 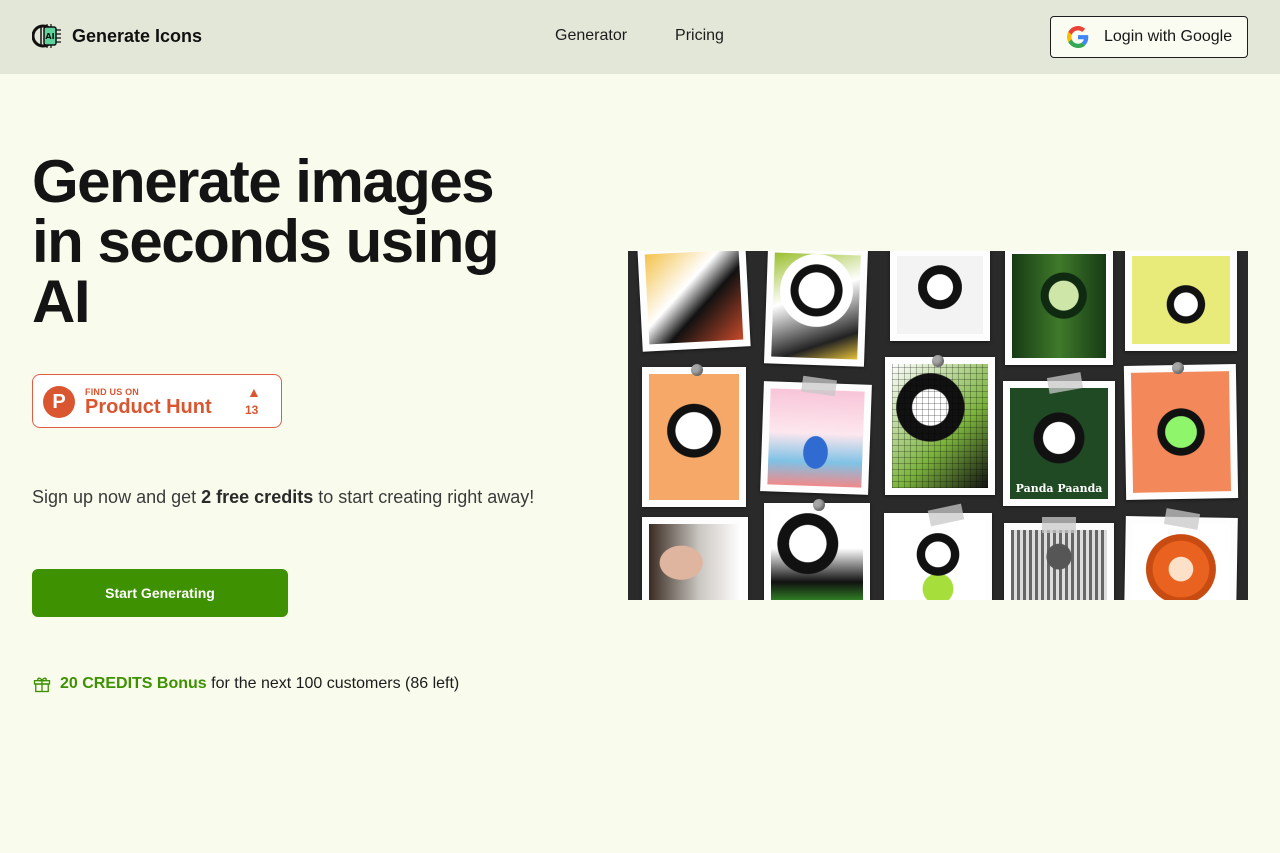 What do you see at coordinates (1059, 525) in the screenshot?
I see `tape` at bounding box center [1059, 525].